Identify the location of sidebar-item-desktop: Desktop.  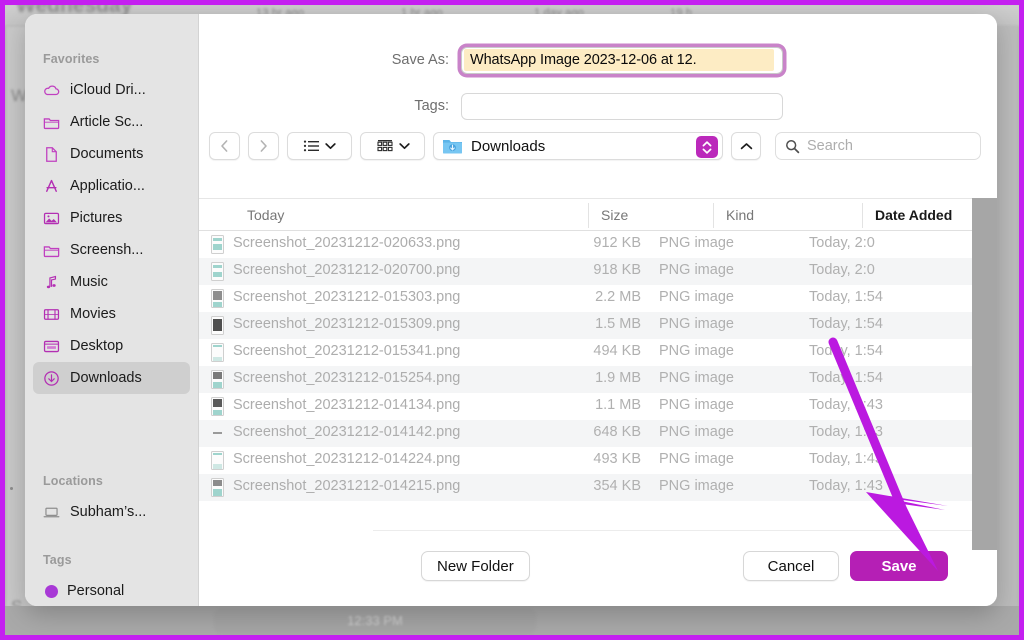
(111, 346).